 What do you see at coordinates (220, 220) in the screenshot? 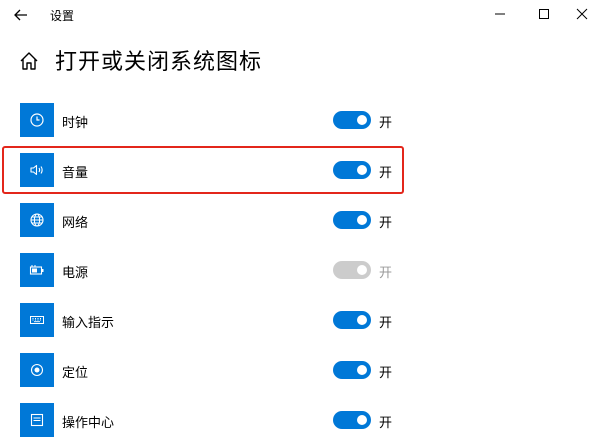
I see `setting-row-network: 网络 开` at bounding box center [220, 220].